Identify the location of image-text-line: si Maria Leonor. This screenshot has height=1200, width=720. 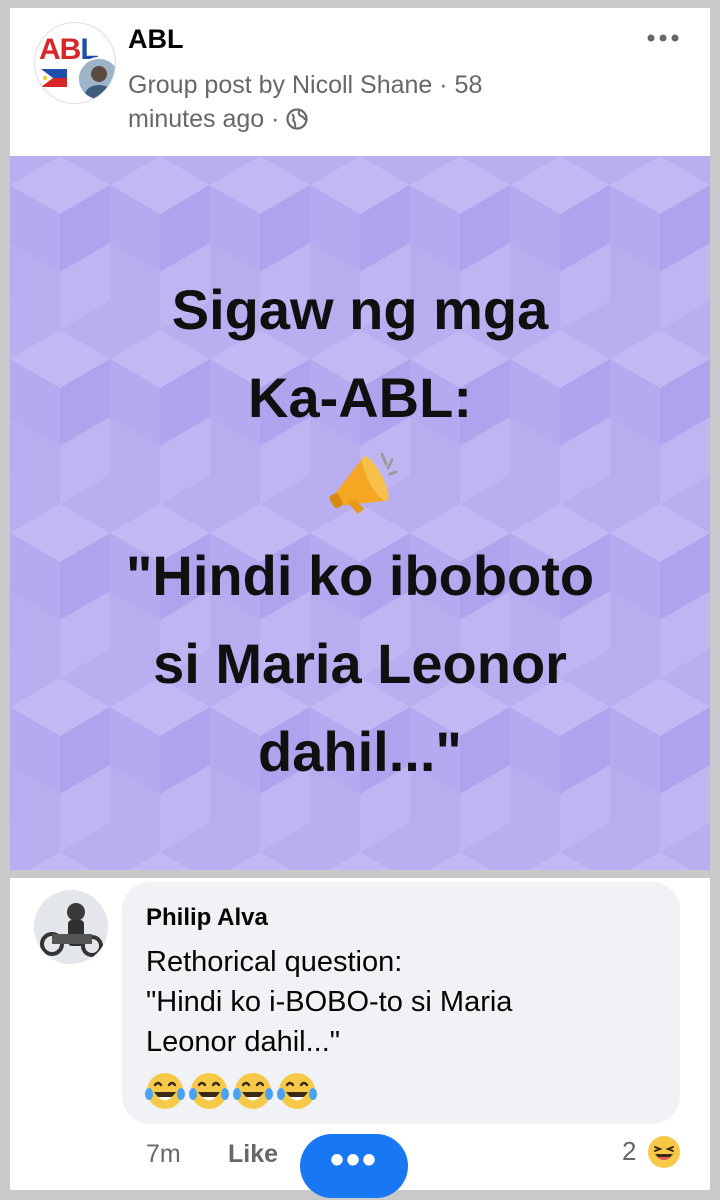
(360, 663).